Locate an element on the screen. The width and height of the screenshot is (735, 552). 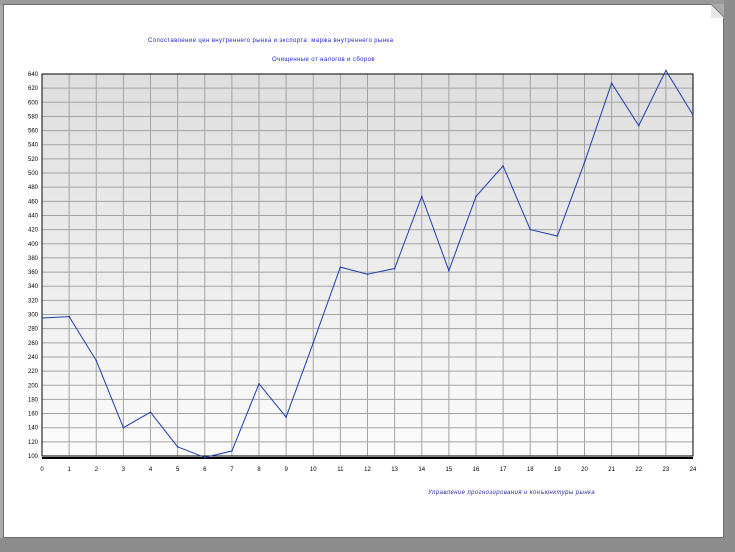
y-tick-label: 220 is located at coordinates (33, 372).